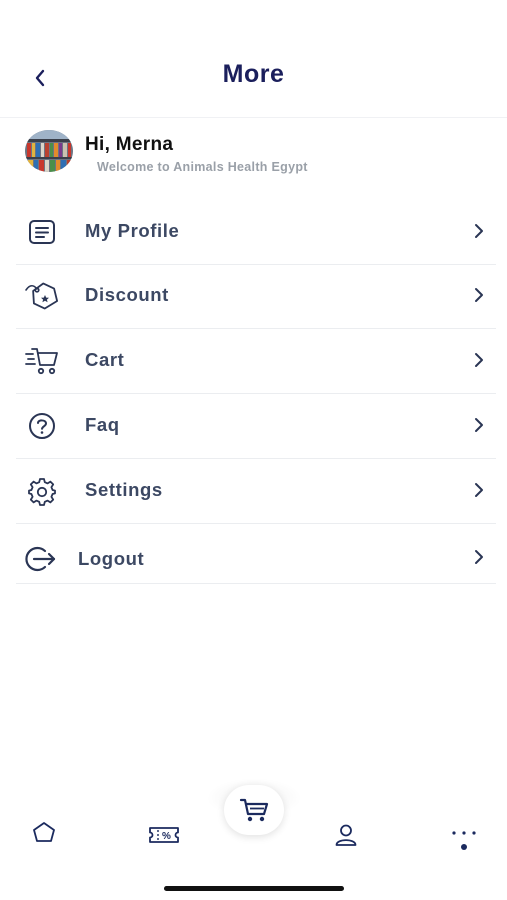 The width and height of the screenshot is (507, 900). What do you see at coordinates (256, 296) in the screenshot?
I see `menu-item-discount: Discount` at bounding box center [256, 296].